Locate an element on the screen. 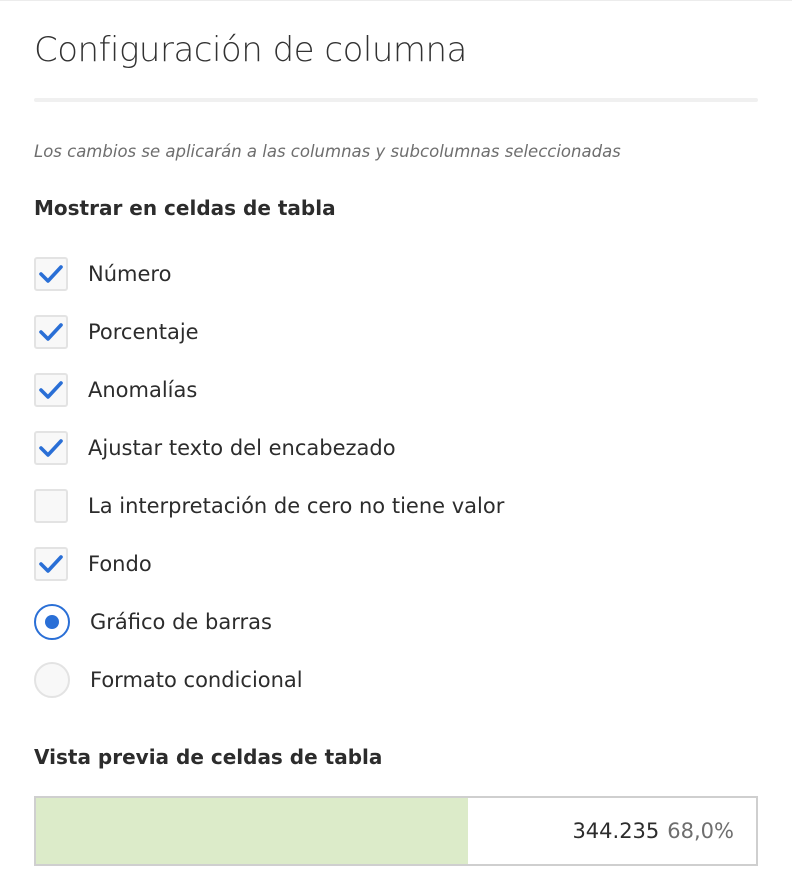  option-label: Anomalías is located at coordinates (143, 390).